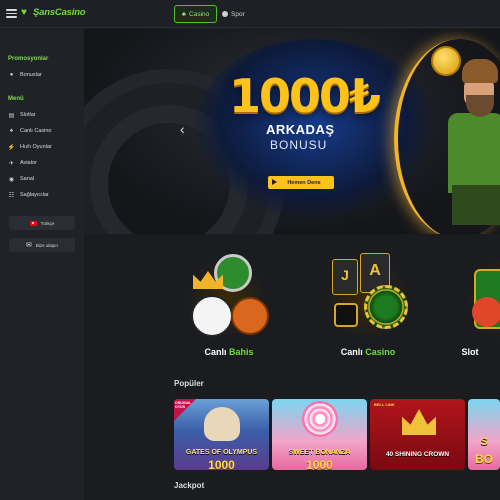 The height and width of the screenshot is (500, 500). I want to click on lightning-icon: ⚡, so click(11, 147).